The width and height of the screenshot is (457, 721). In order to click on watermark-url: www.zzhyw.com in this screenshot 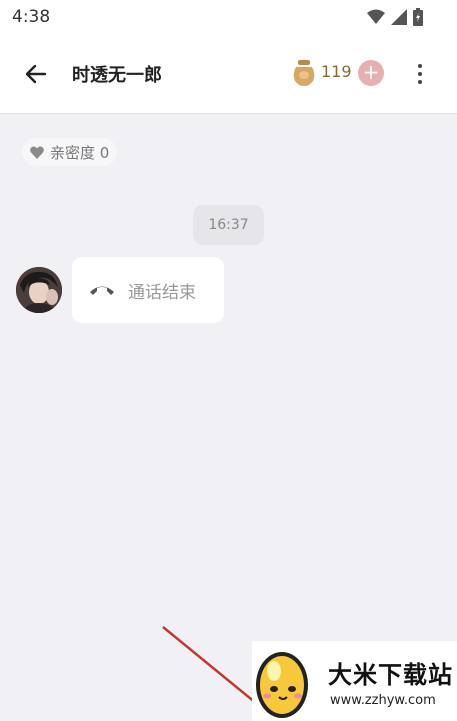, I will do `click(383, 700)`.